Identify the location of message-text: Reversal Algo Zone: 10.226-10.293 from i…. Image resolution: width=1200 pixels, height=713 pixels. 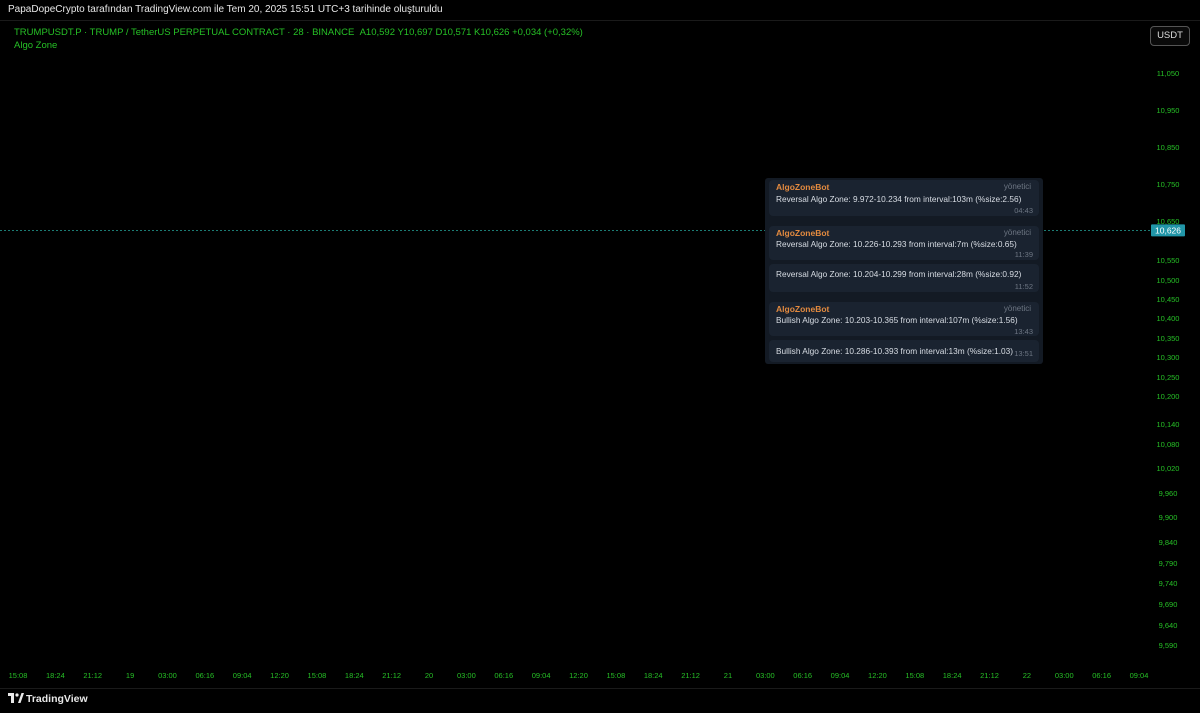
(896, 244).